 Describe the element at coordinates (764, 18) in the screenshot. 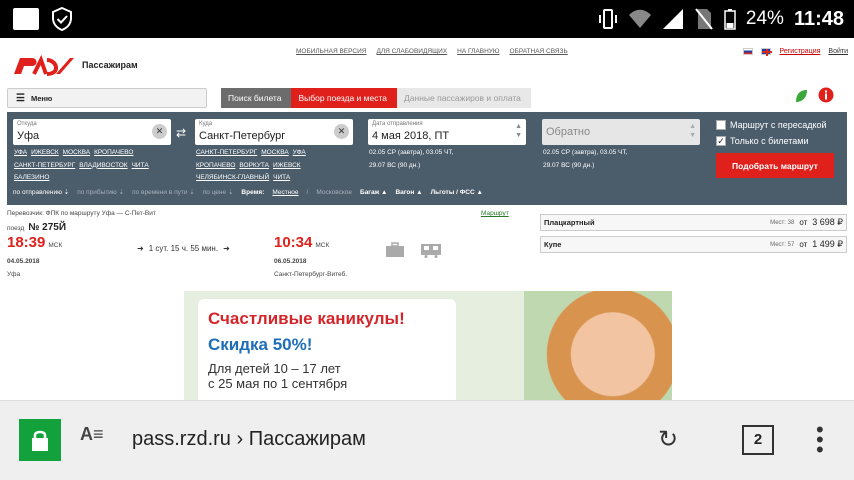

I see `battery-percent: 24%` at that location.